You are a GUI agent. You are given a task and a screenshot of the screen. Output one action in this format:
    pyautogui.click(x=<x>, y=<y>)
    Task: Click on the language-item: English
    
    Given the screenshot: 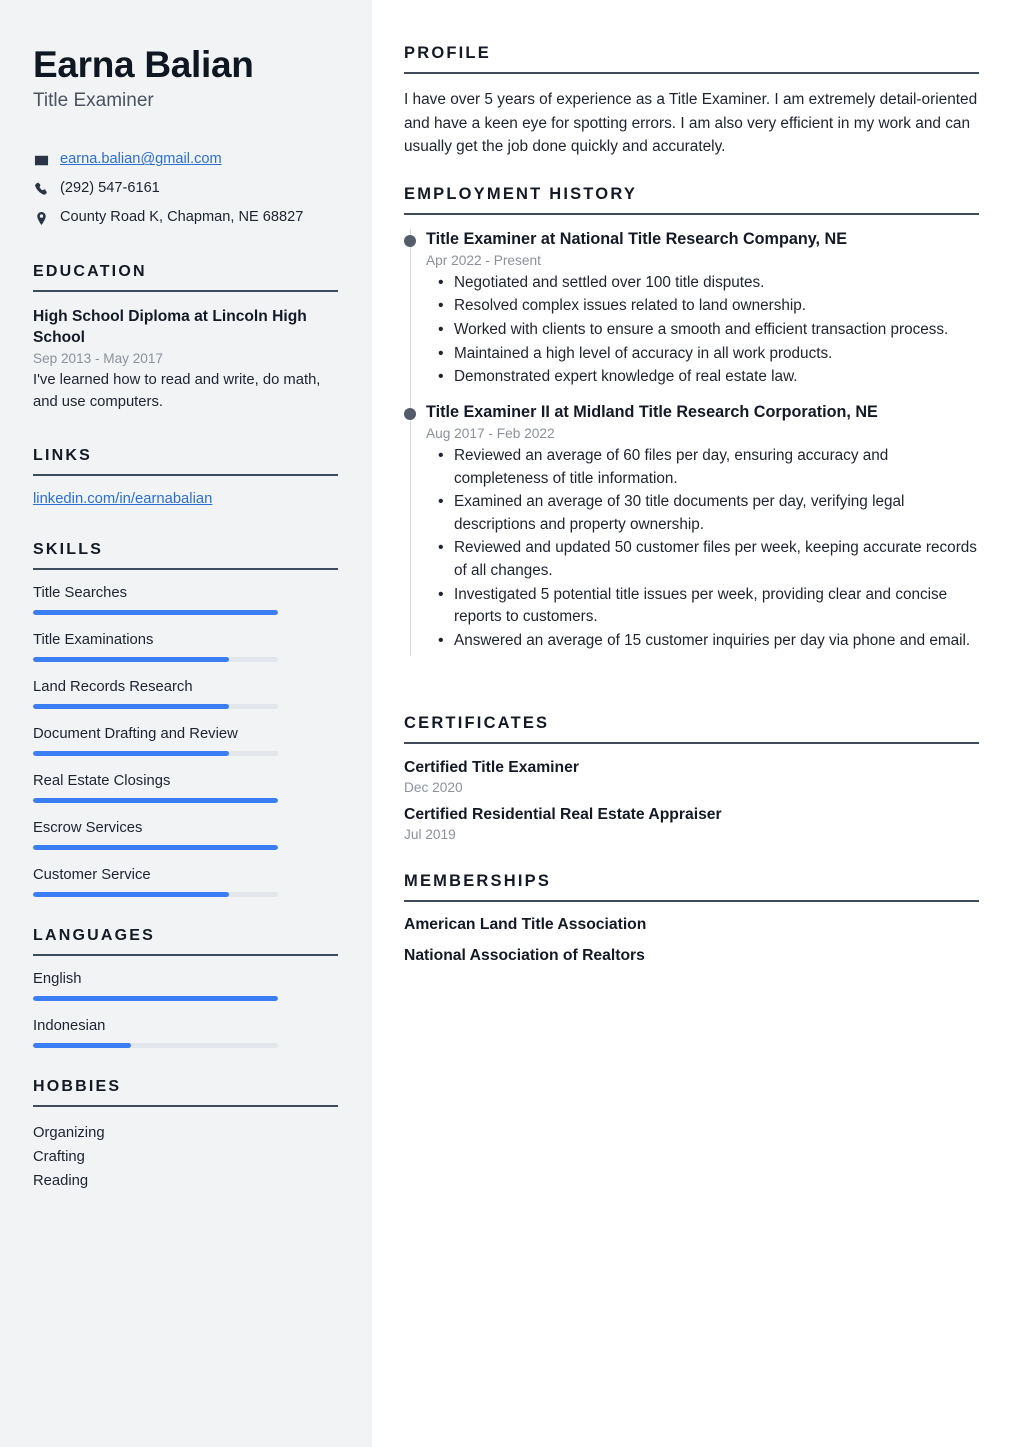 What is the action you would take?
    pyautogui.click(x=185, y=986)
    